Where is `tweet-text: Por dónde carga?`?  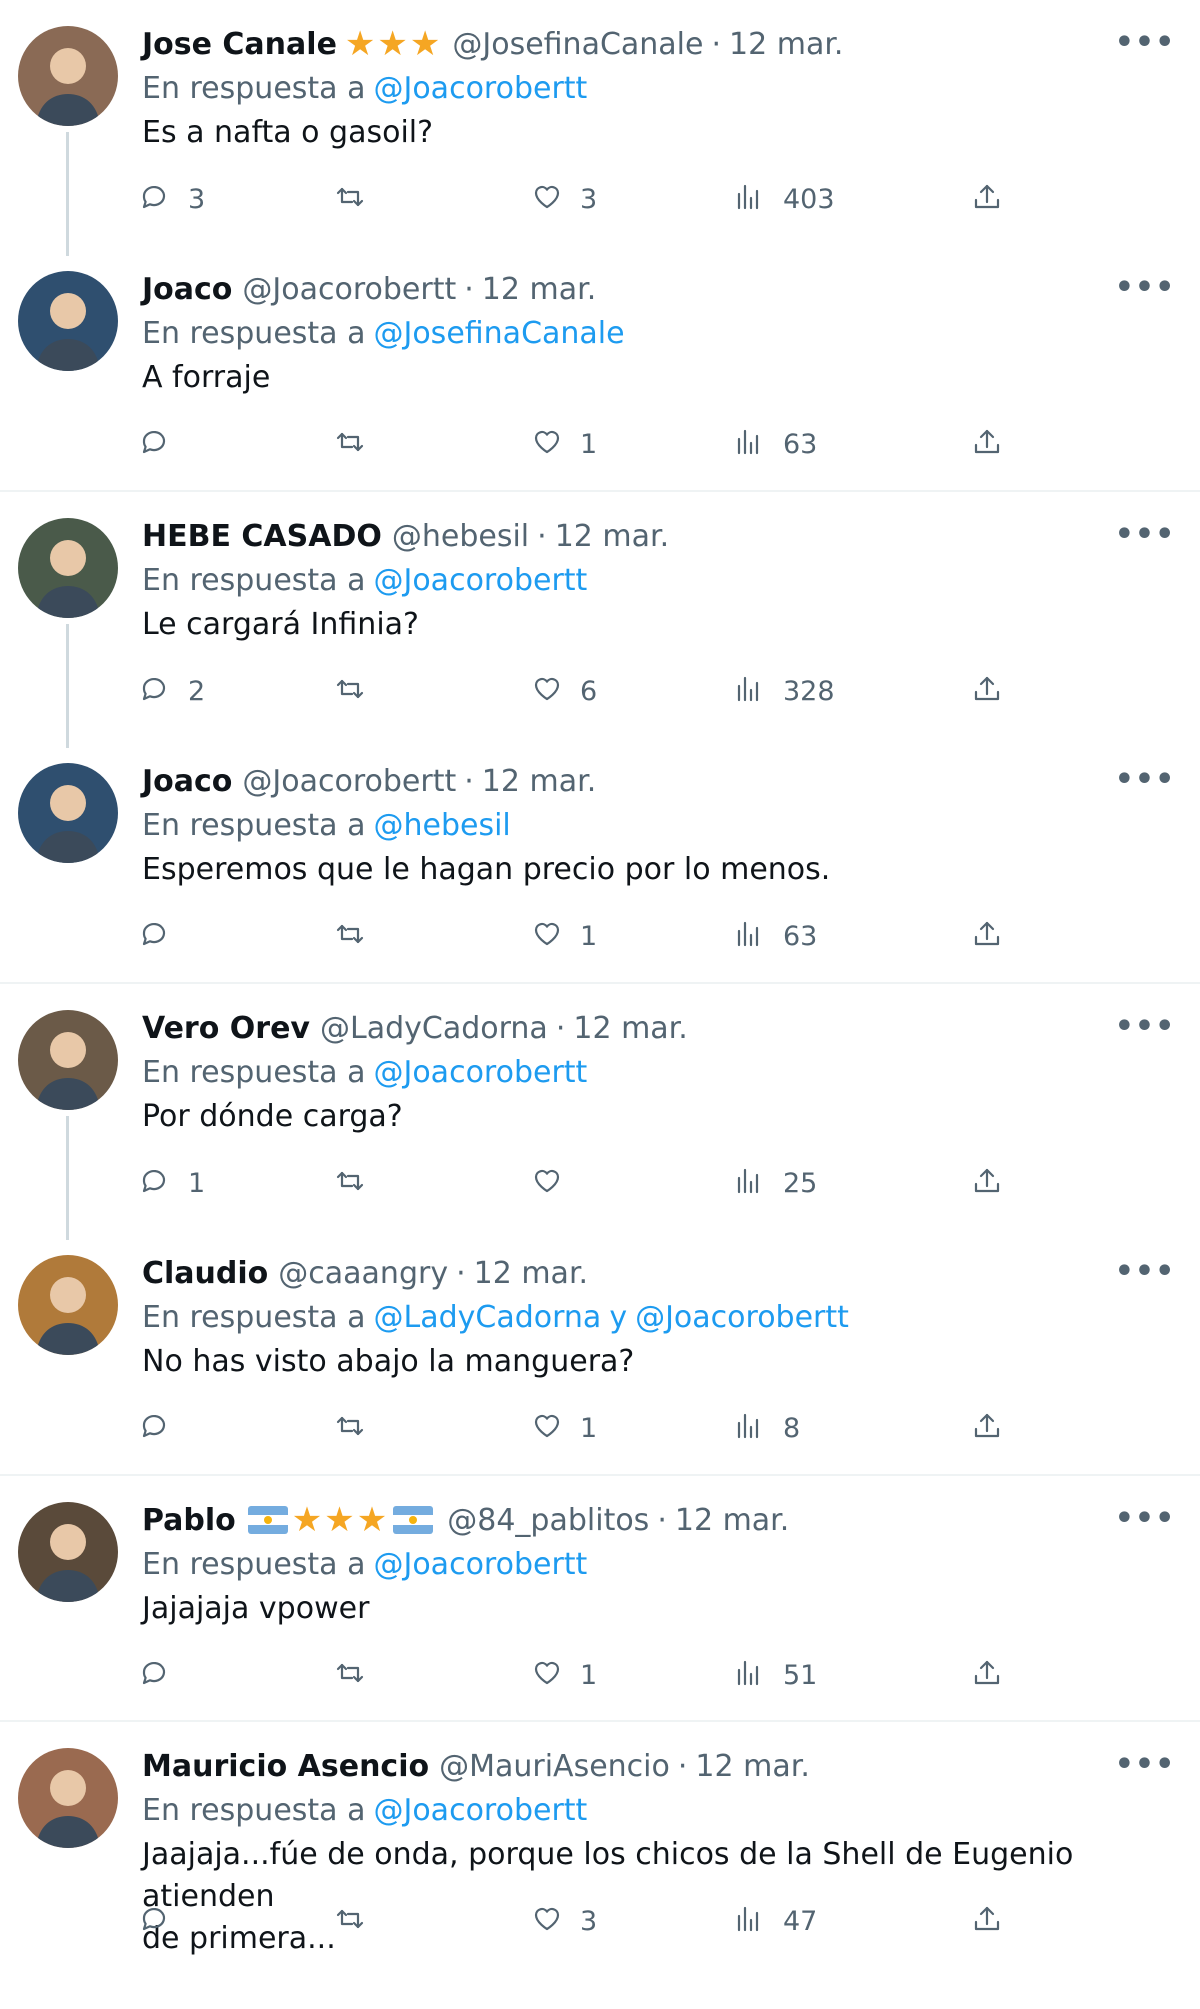 tweet-text: Por dónde carga? is located at coordinates (642, 1117).